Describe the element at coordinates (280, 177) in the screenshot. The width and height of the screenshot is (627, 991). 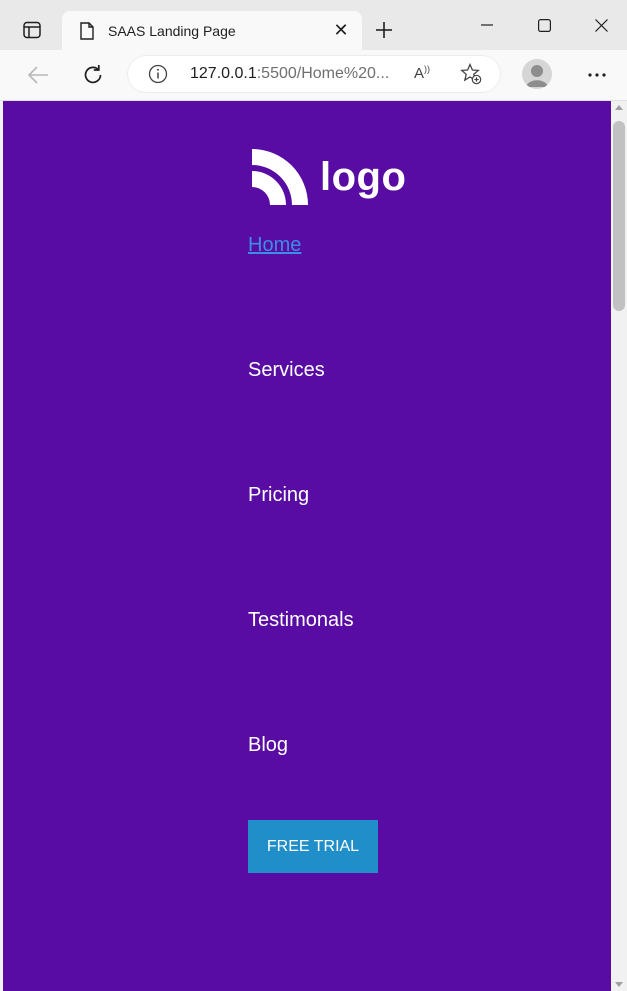
I see `logo-mark-icon` at that location.